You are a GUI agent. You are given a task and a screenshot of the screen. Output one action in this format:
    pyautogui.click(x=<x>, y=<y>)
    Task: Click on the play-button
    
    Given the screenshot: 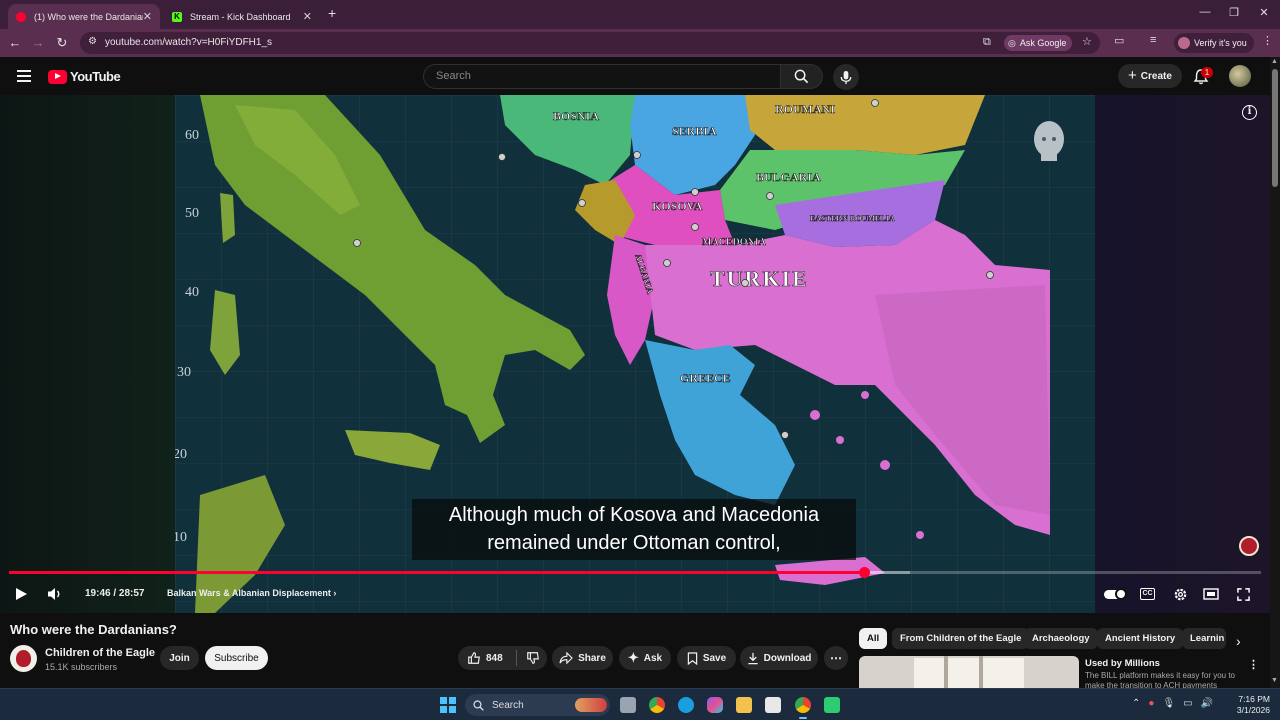 What is the action you would take?
    pyautogui.click(x=21, y=594)
    